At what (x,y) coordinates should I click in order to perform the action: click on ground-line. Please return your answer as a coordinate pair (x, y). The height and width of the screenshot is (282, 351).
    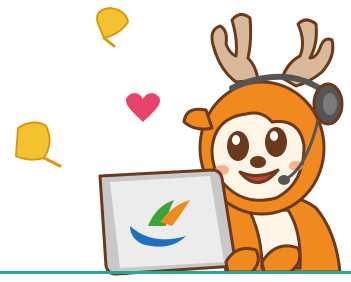
    Looking at the image, I should click on (175, 272).